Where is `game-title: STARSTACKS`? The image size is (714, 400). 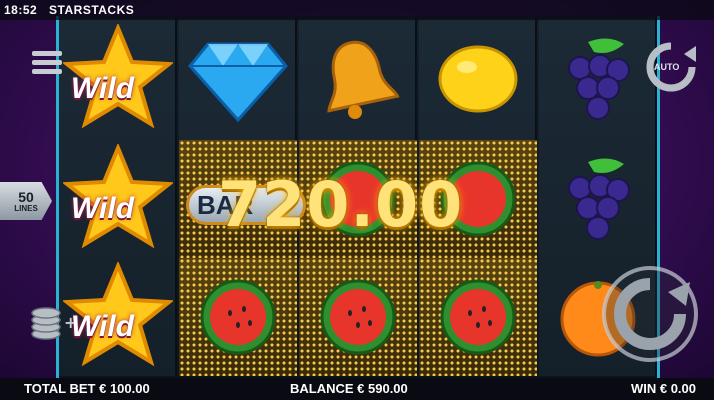 game-title: STARSTACKS is located at coordinates (92, 10).